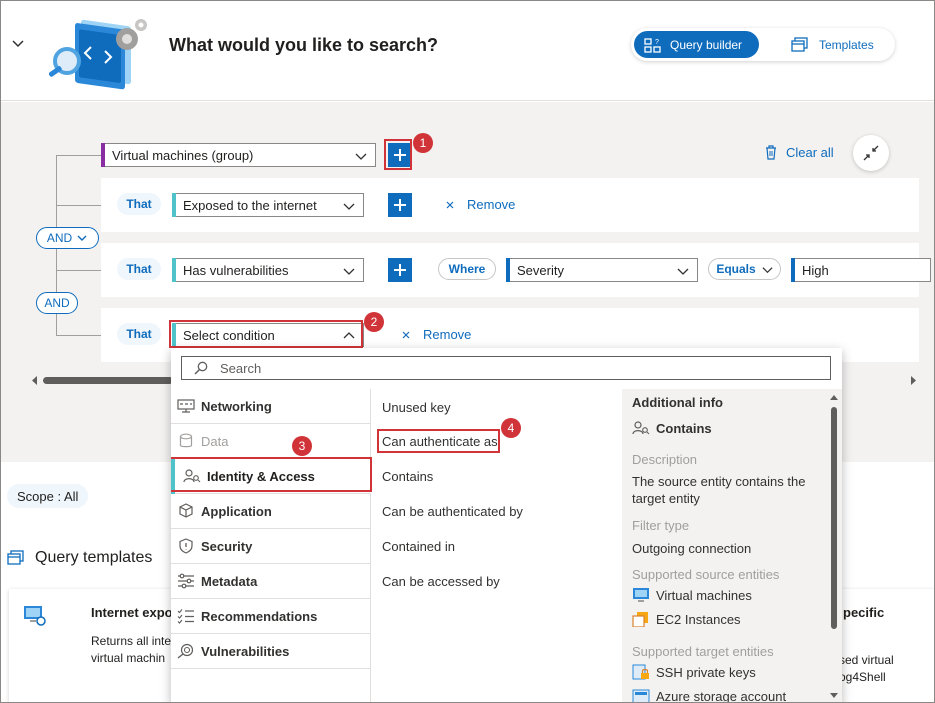 The width and height of the screenshot is (935, 703). I want to click on category-label: Networking, so click(236, 406).